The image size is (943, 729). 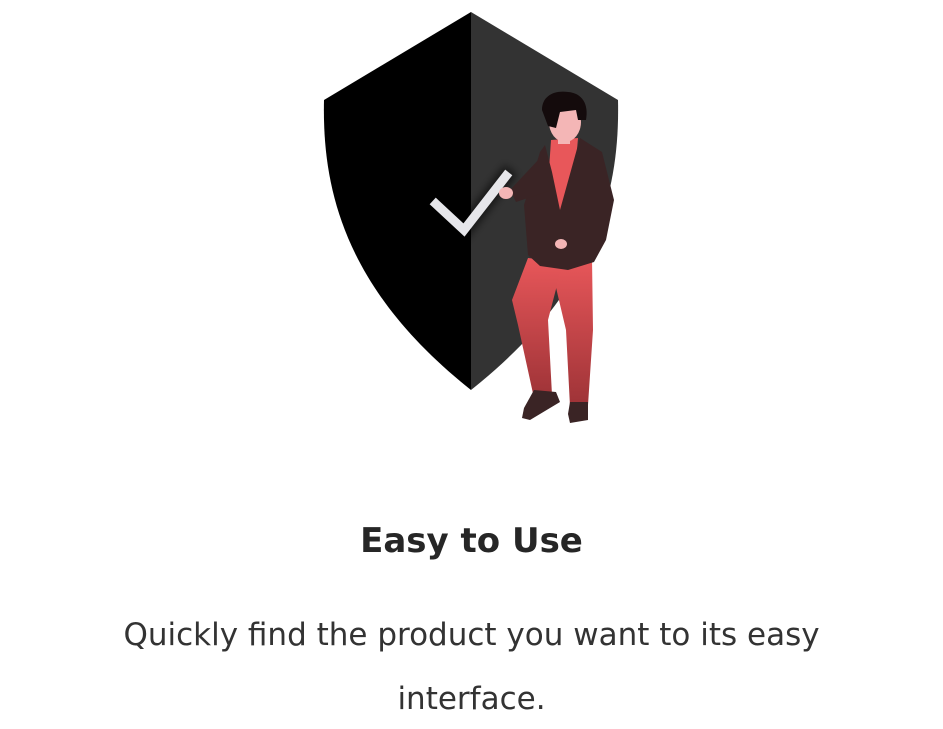 I want to click on person-front-shoe, so click(x=541, y=405).